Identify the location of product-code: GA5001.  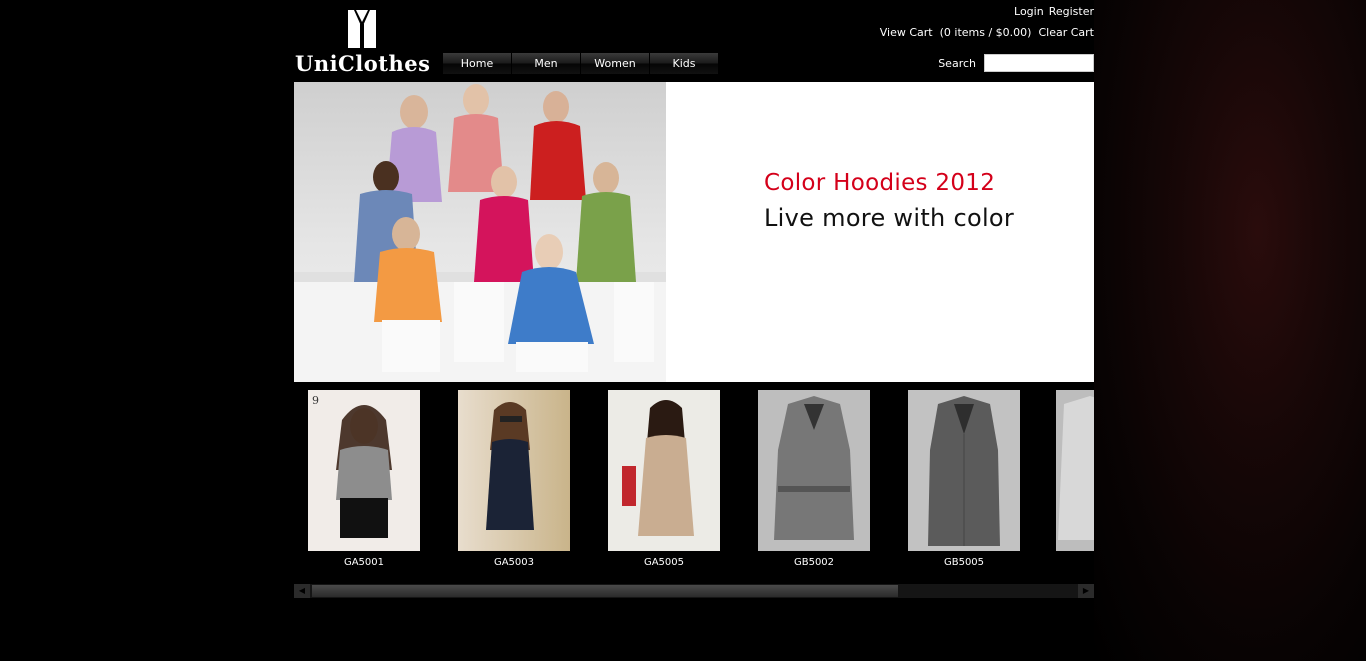
(364, 562).